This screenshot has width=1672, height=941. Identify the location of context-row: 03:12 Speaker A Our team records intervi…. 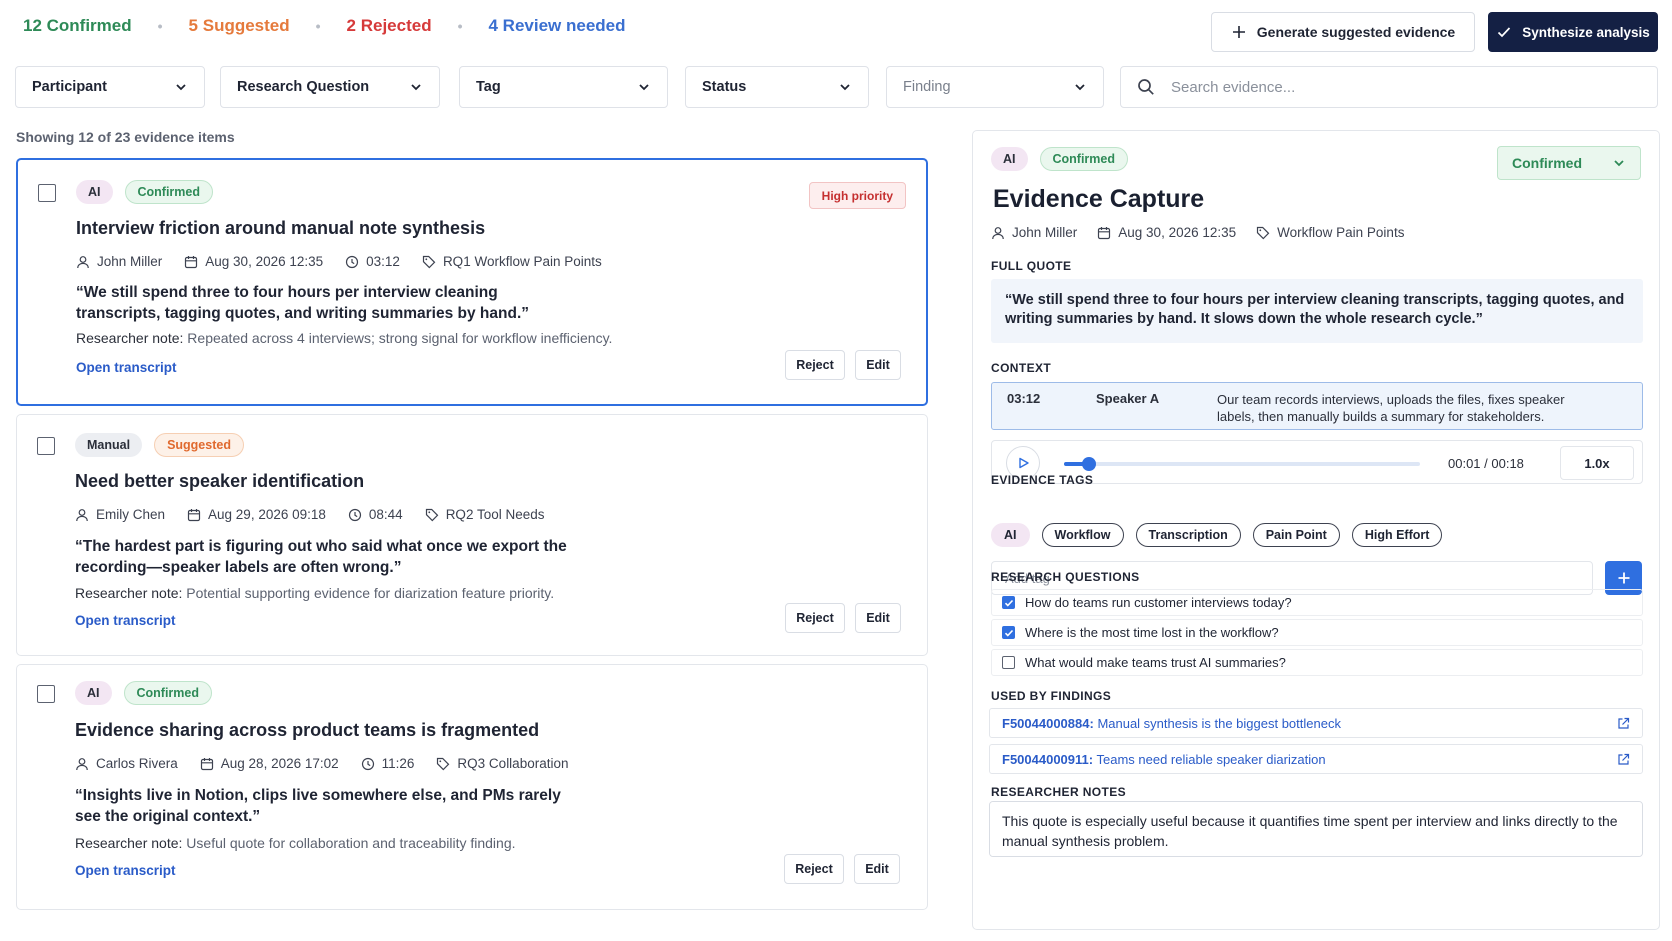
(1317, 406).